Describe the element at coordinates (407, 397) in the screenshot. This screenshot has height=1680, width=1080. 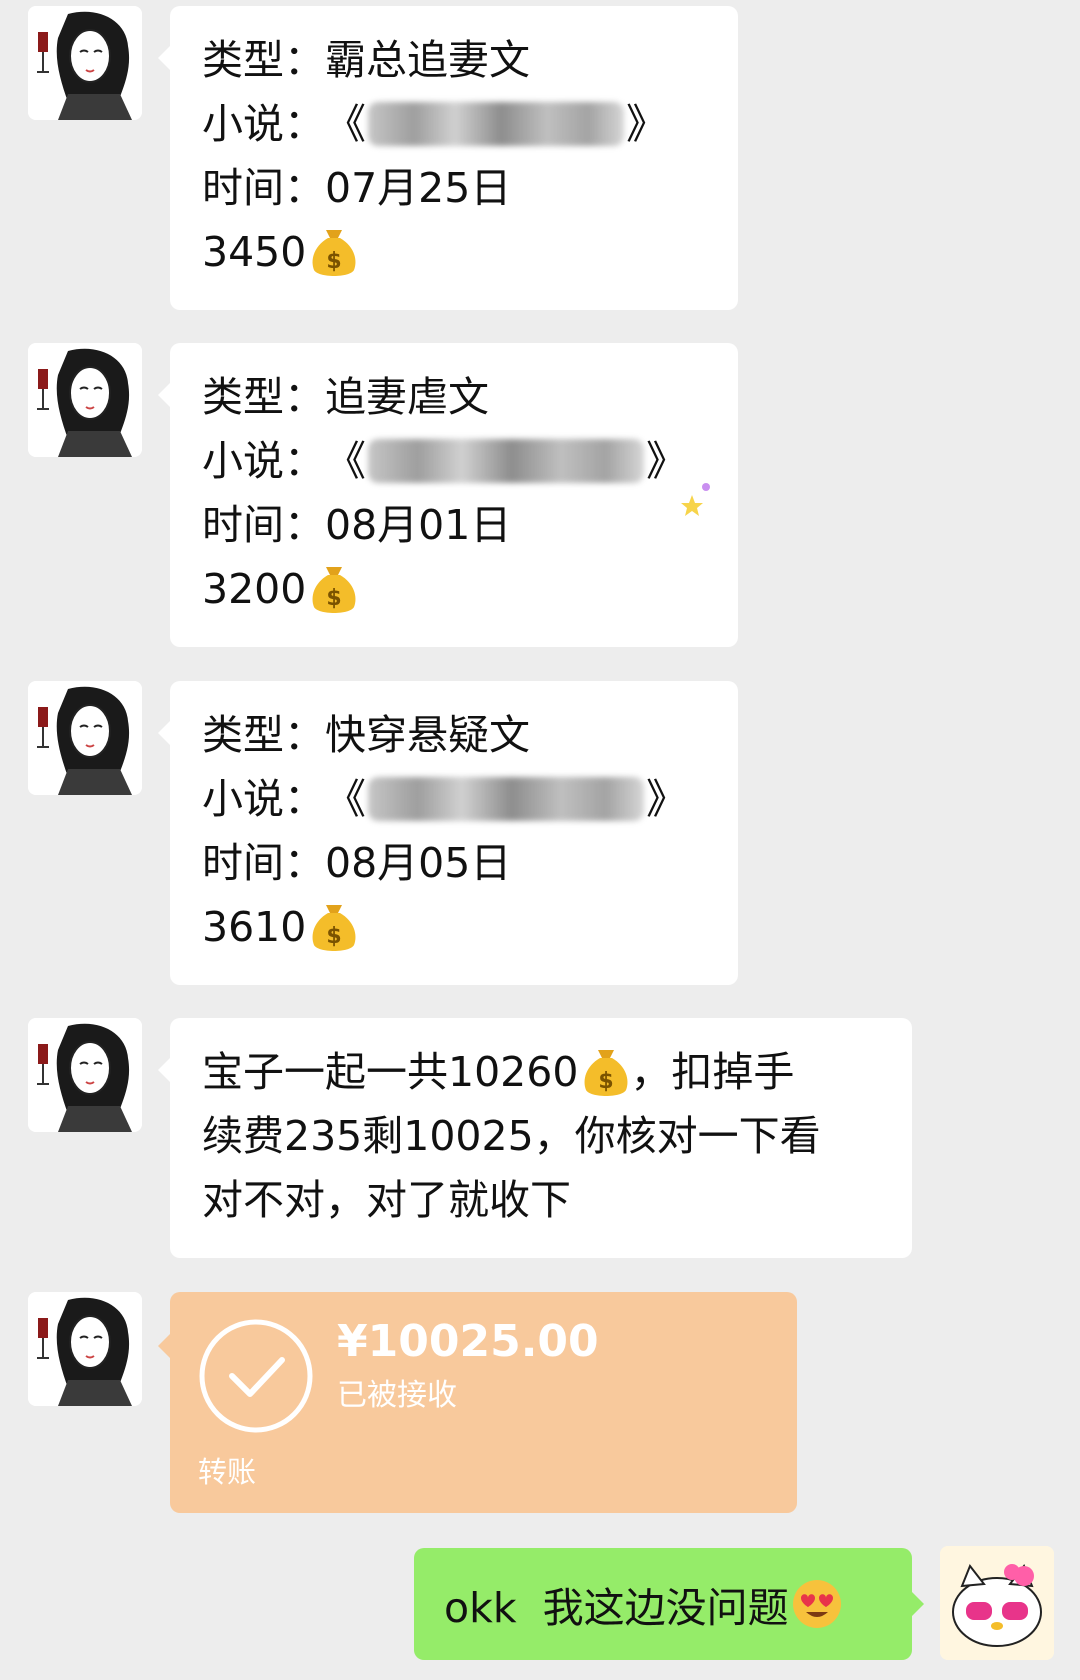
I see `type-value: 追妻虐文` at that location.